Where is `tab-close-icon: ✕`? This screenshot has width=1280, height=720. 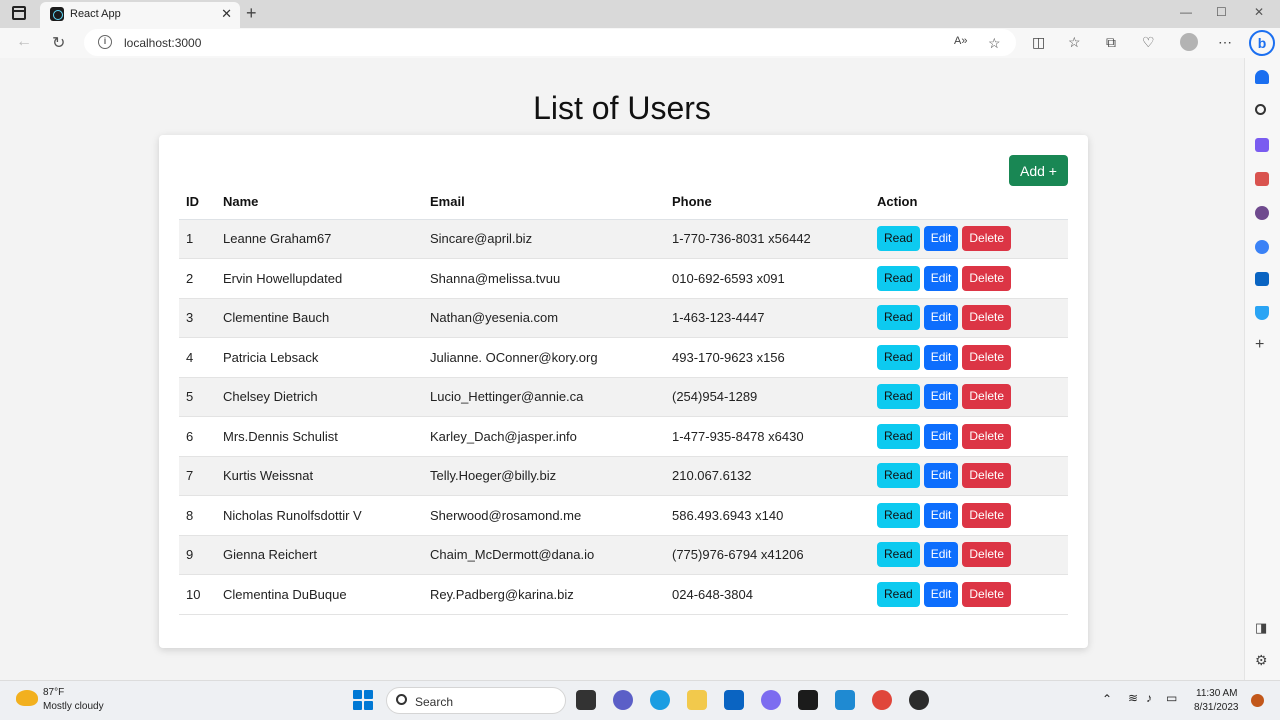 tab-close-icon: ✕ is located at coordinates (226, 14).